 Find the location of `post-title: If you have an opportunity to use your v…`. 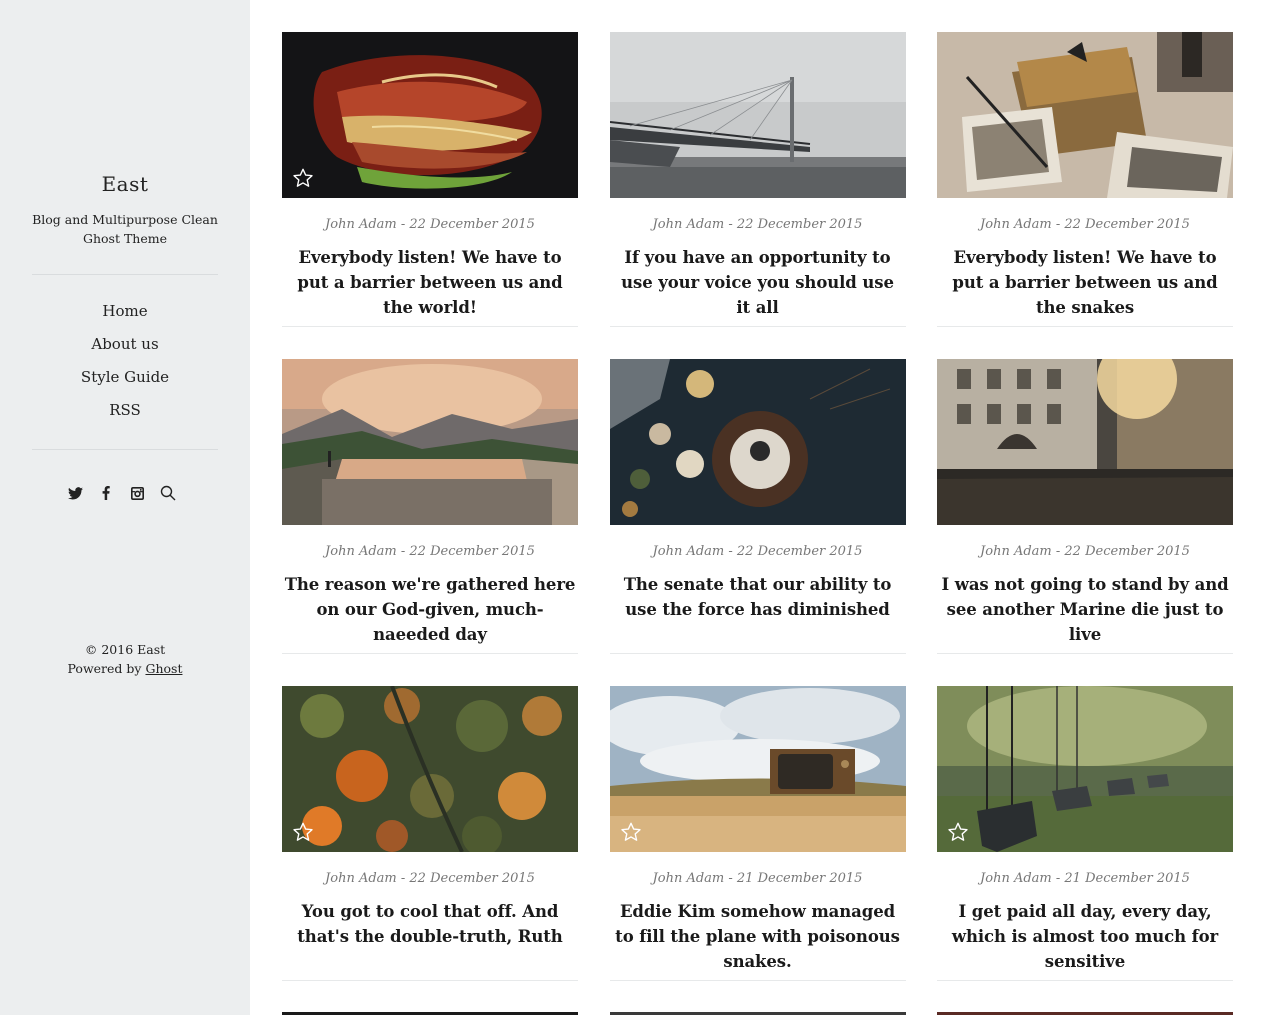

post-title: If you have an opportunity to use your v… is located at coordinates (758, 282).